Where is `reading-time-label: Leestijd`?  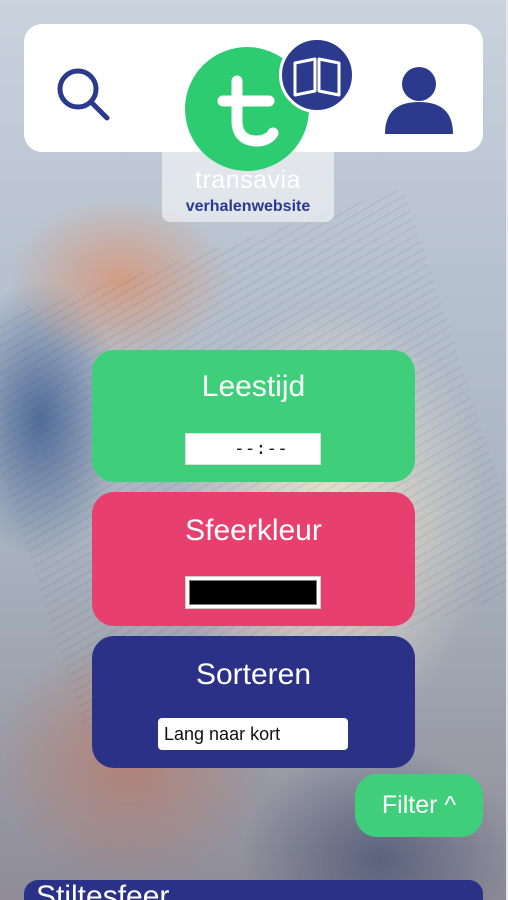 reading-time-label: Leestijd is located at coordinates (253, 386).